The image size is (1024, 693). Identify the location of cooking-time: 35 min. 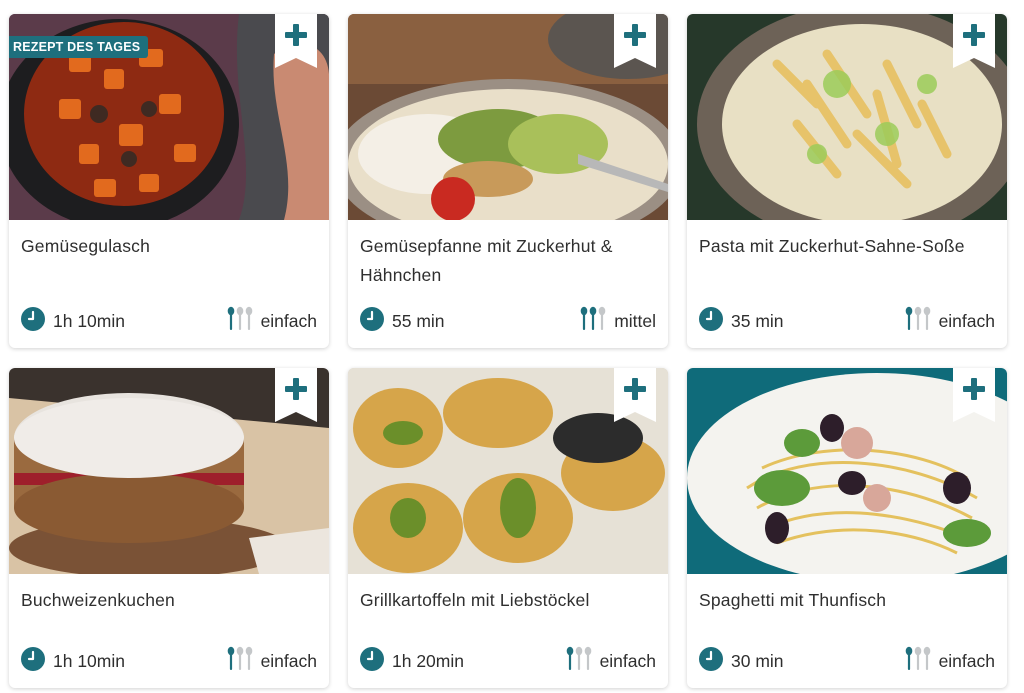
(741, 321).